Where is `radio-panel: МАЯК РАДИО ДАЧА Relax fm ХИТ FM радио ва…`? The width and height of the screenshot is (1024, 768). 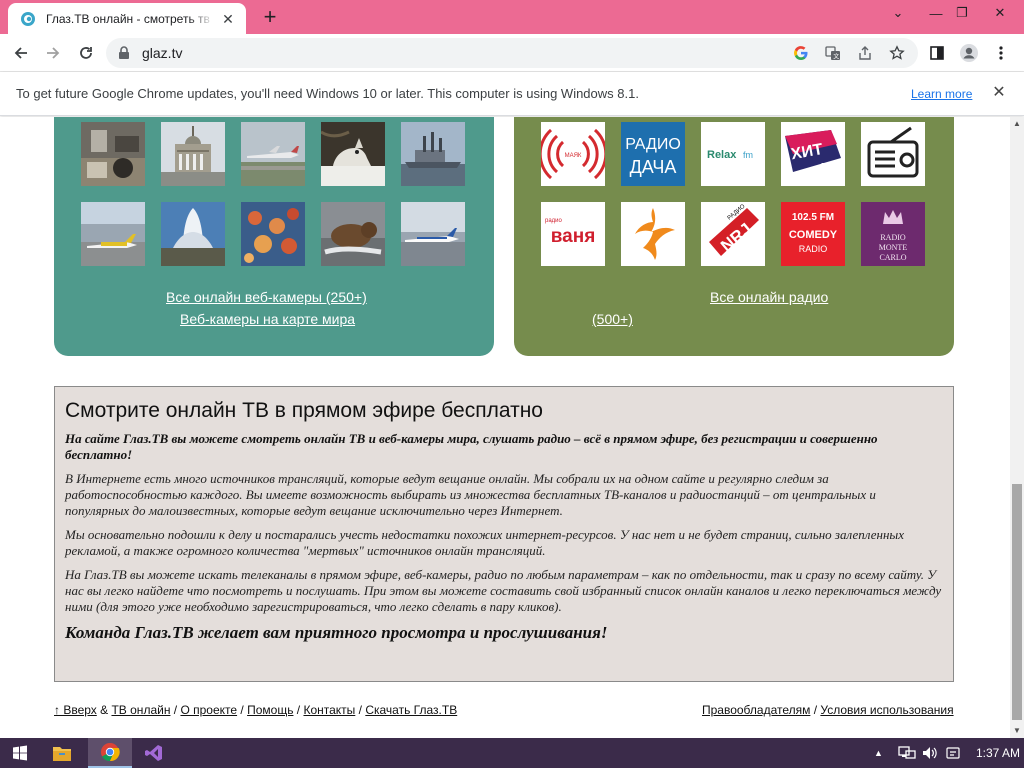 radio-panel: МАЯК РАДИО ДАЧА Relax fm ХИТ FM радио ва… is located at coordinates (734, 236).